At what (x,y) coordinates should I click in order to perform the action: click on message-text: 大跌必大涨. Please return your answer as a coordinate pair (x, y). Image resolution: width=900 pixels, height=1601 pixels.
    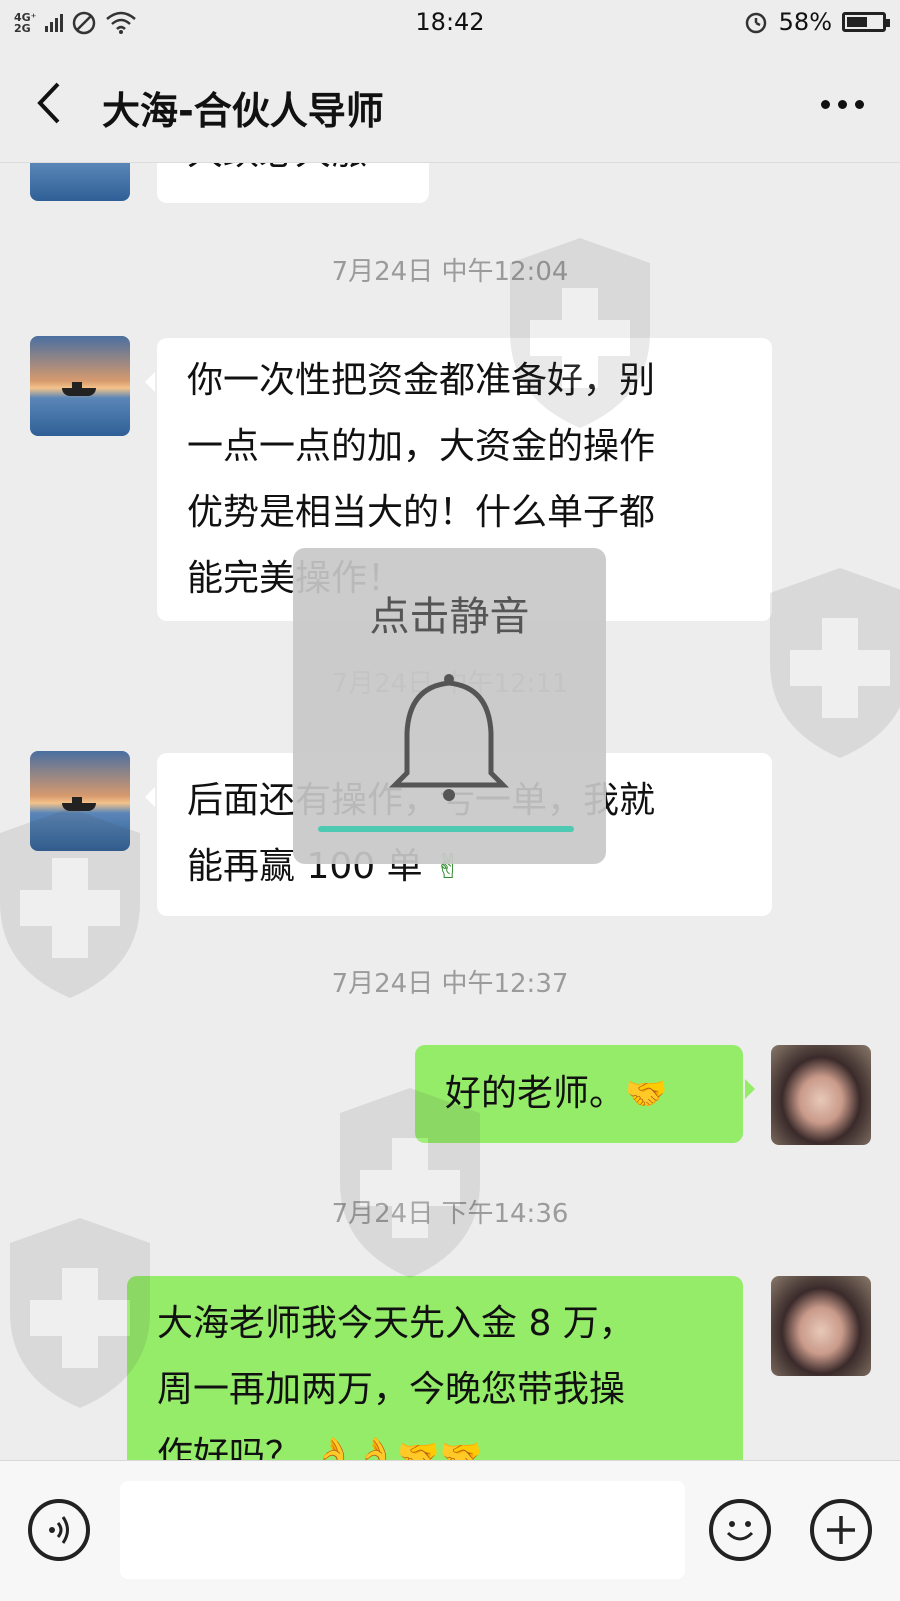
    Looking at the image, I should click on (277, 168).